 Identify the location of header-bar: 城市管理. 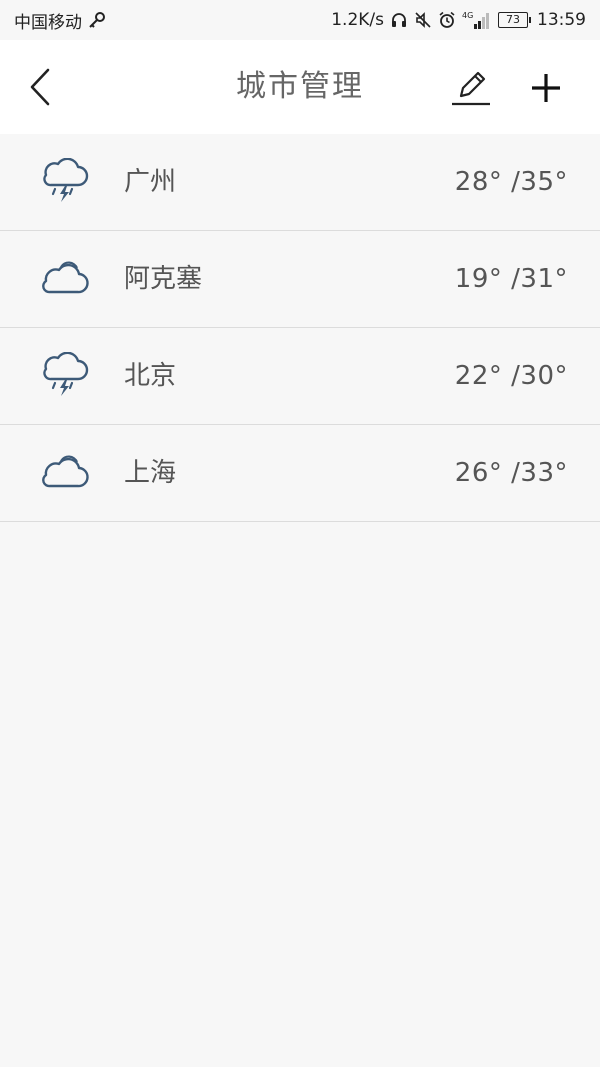
(300, 87).